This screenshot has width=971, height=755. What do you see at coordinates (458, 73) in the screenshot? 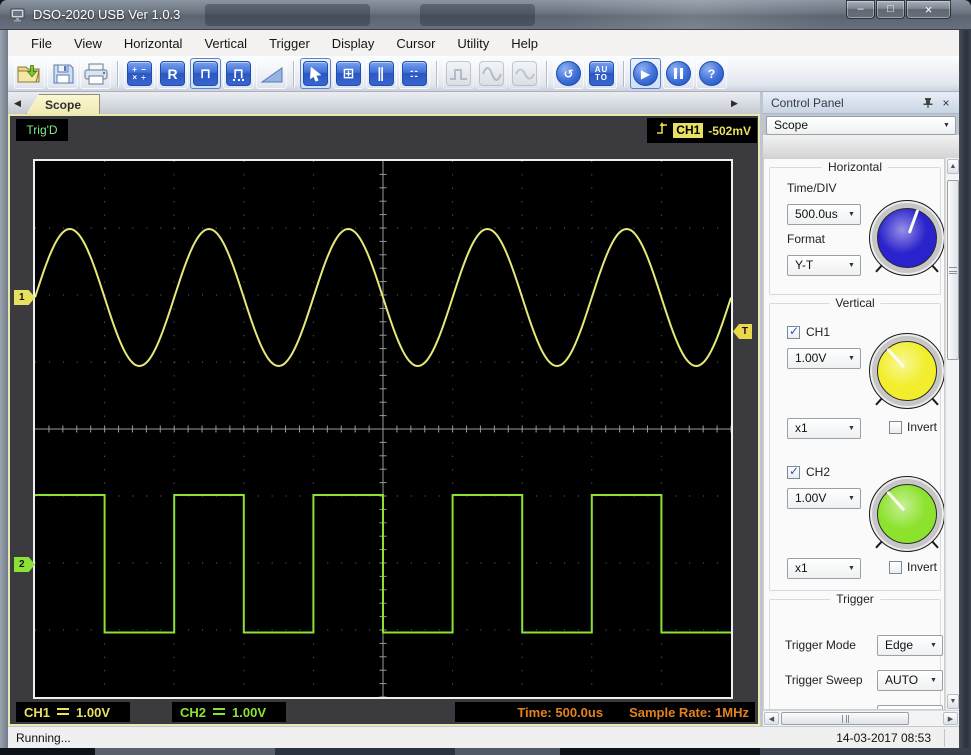
I see `step-wave-button` at bounding box center [458, 73].